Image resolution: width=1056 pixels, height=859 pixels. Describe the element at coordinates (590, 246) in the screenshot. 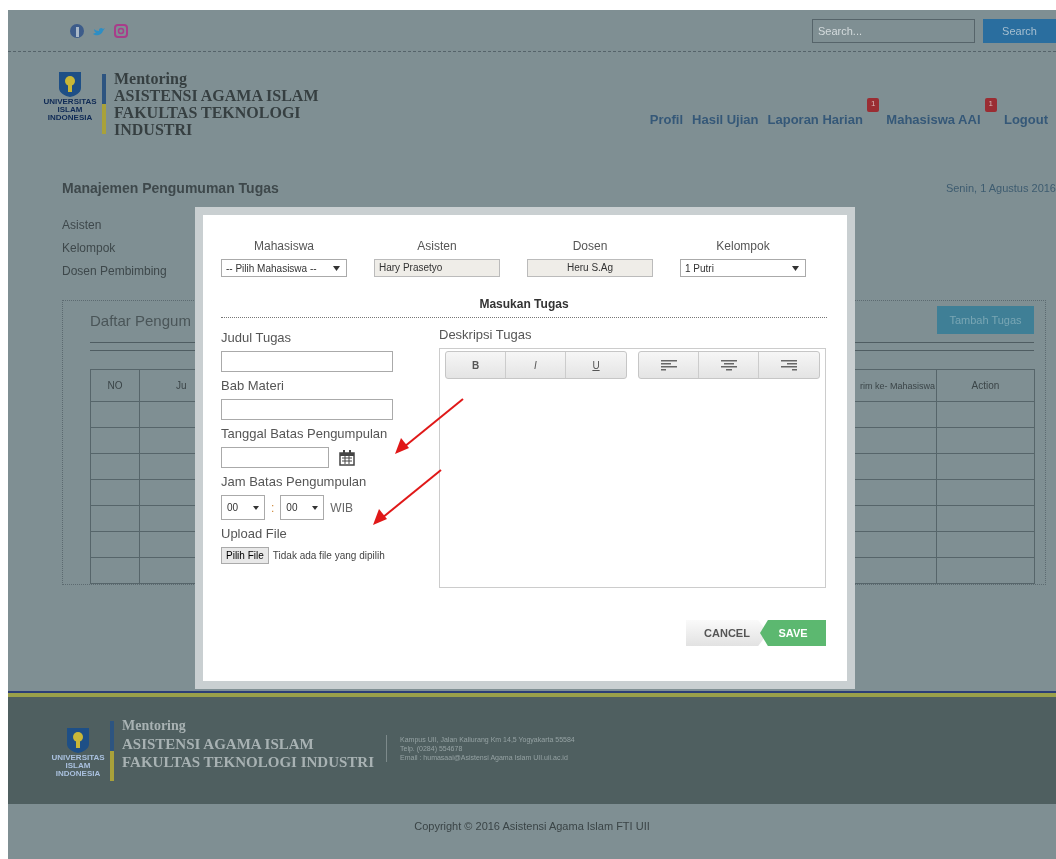

I see `field-label: Dosen` at that location.